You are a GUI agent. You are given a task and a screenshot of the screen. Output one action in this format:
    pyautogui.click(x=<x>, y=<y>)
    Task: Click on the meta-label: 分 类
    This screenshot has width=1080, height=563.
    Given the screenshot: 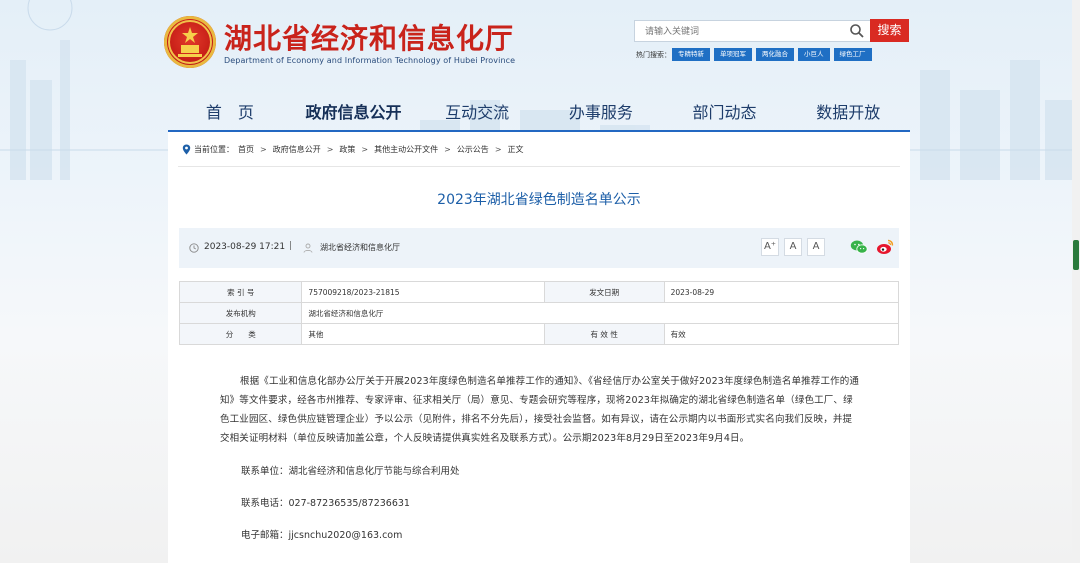 What is the action you would take?
    pyautogui.click(x=240, y=334)
    